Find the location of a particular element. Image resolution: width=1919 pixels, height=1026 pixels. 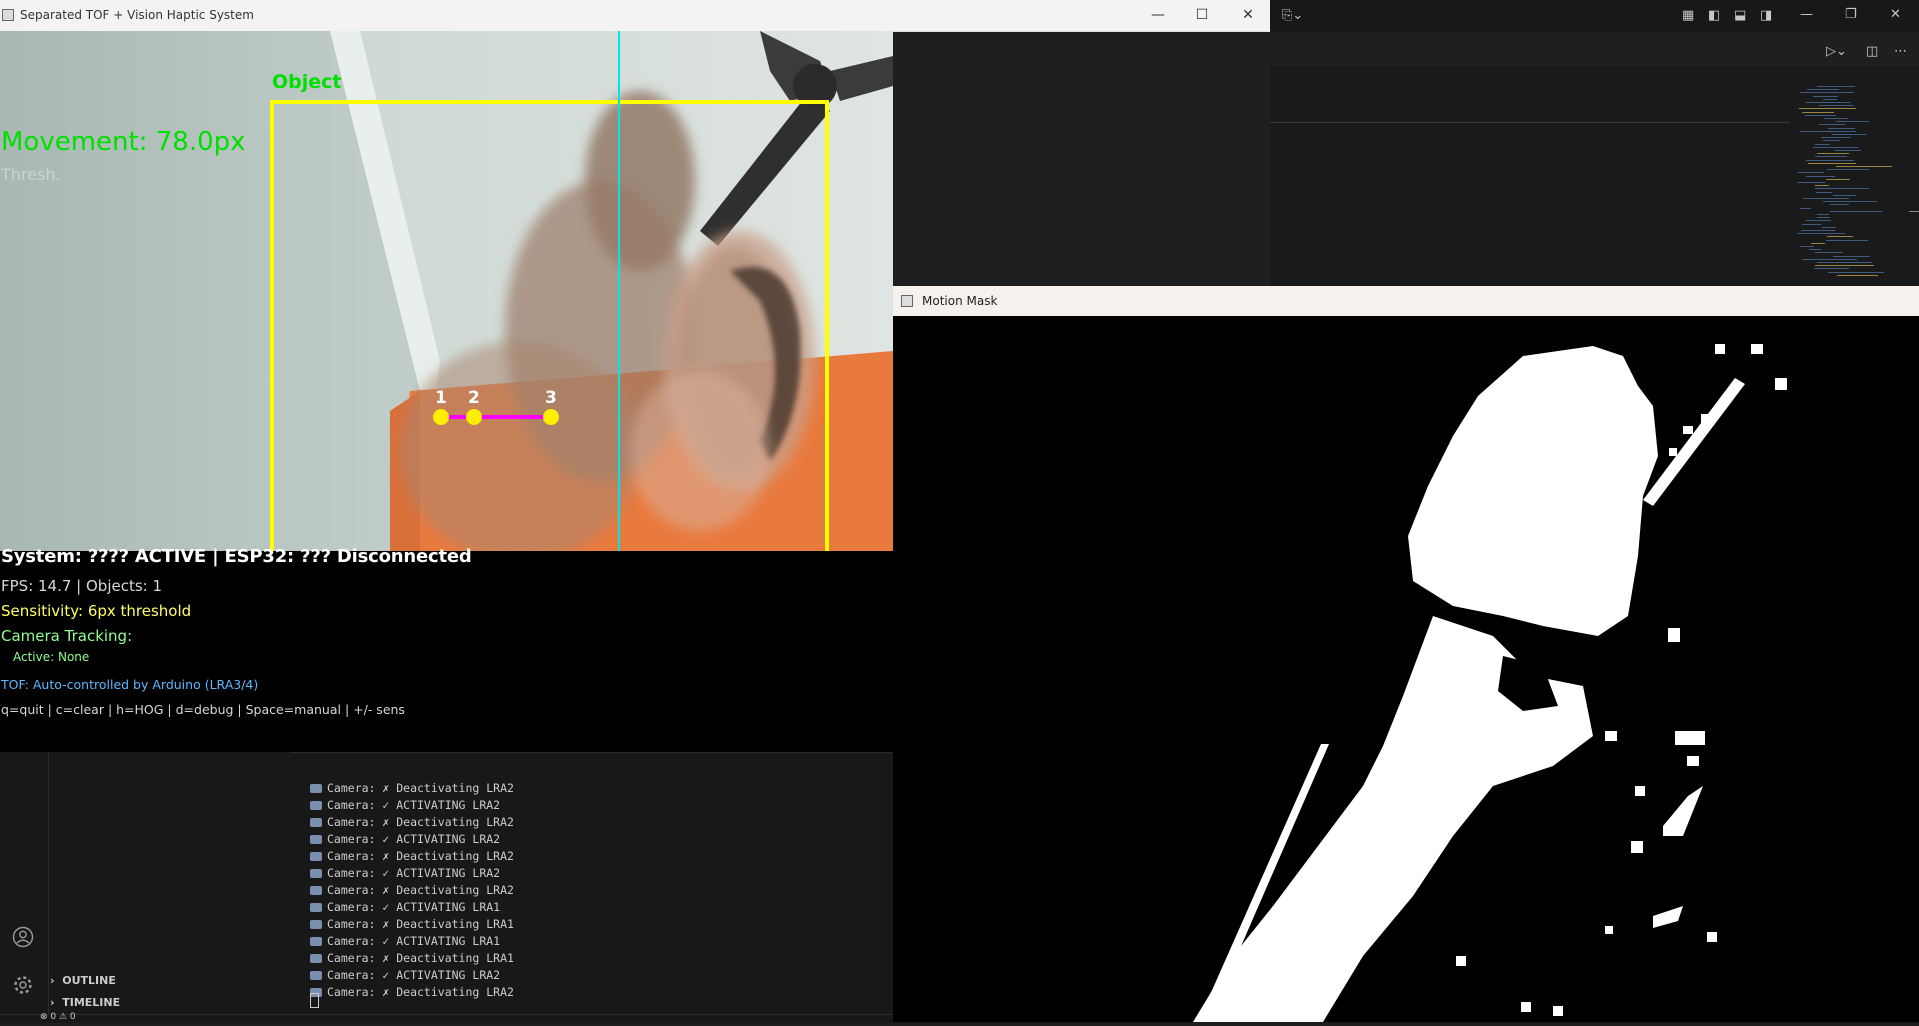

terminal-line: Camera: ✗ Deactivating LRA2 is located at coordinates (412, 788).